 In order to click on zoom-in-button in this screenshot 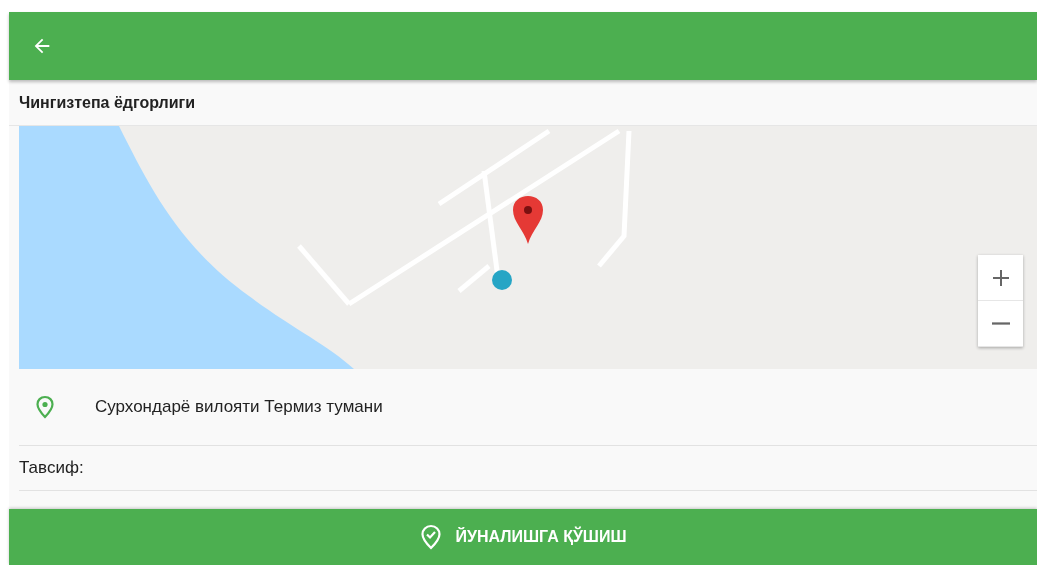, I will do `click(1000, 278)`.